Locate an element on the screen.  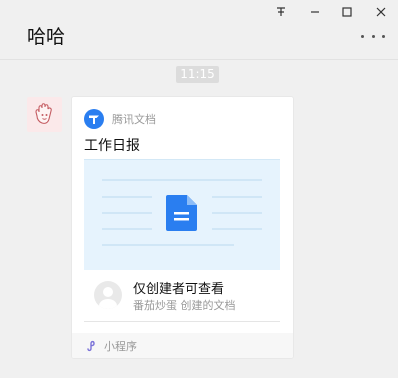
permission-text: 仅创建者可查看 is located at coordinates (179, 289).